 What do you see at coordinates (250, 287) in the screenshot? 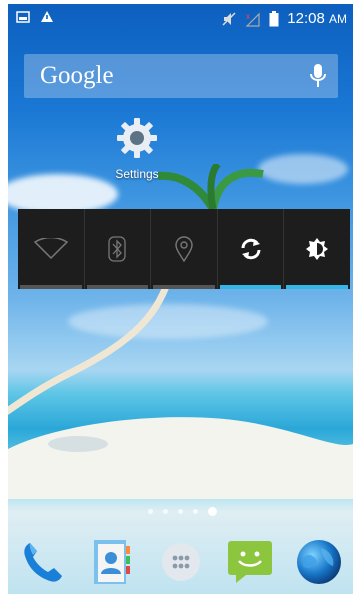
I see `sync-state-bar` at bounding box center [250, 287].